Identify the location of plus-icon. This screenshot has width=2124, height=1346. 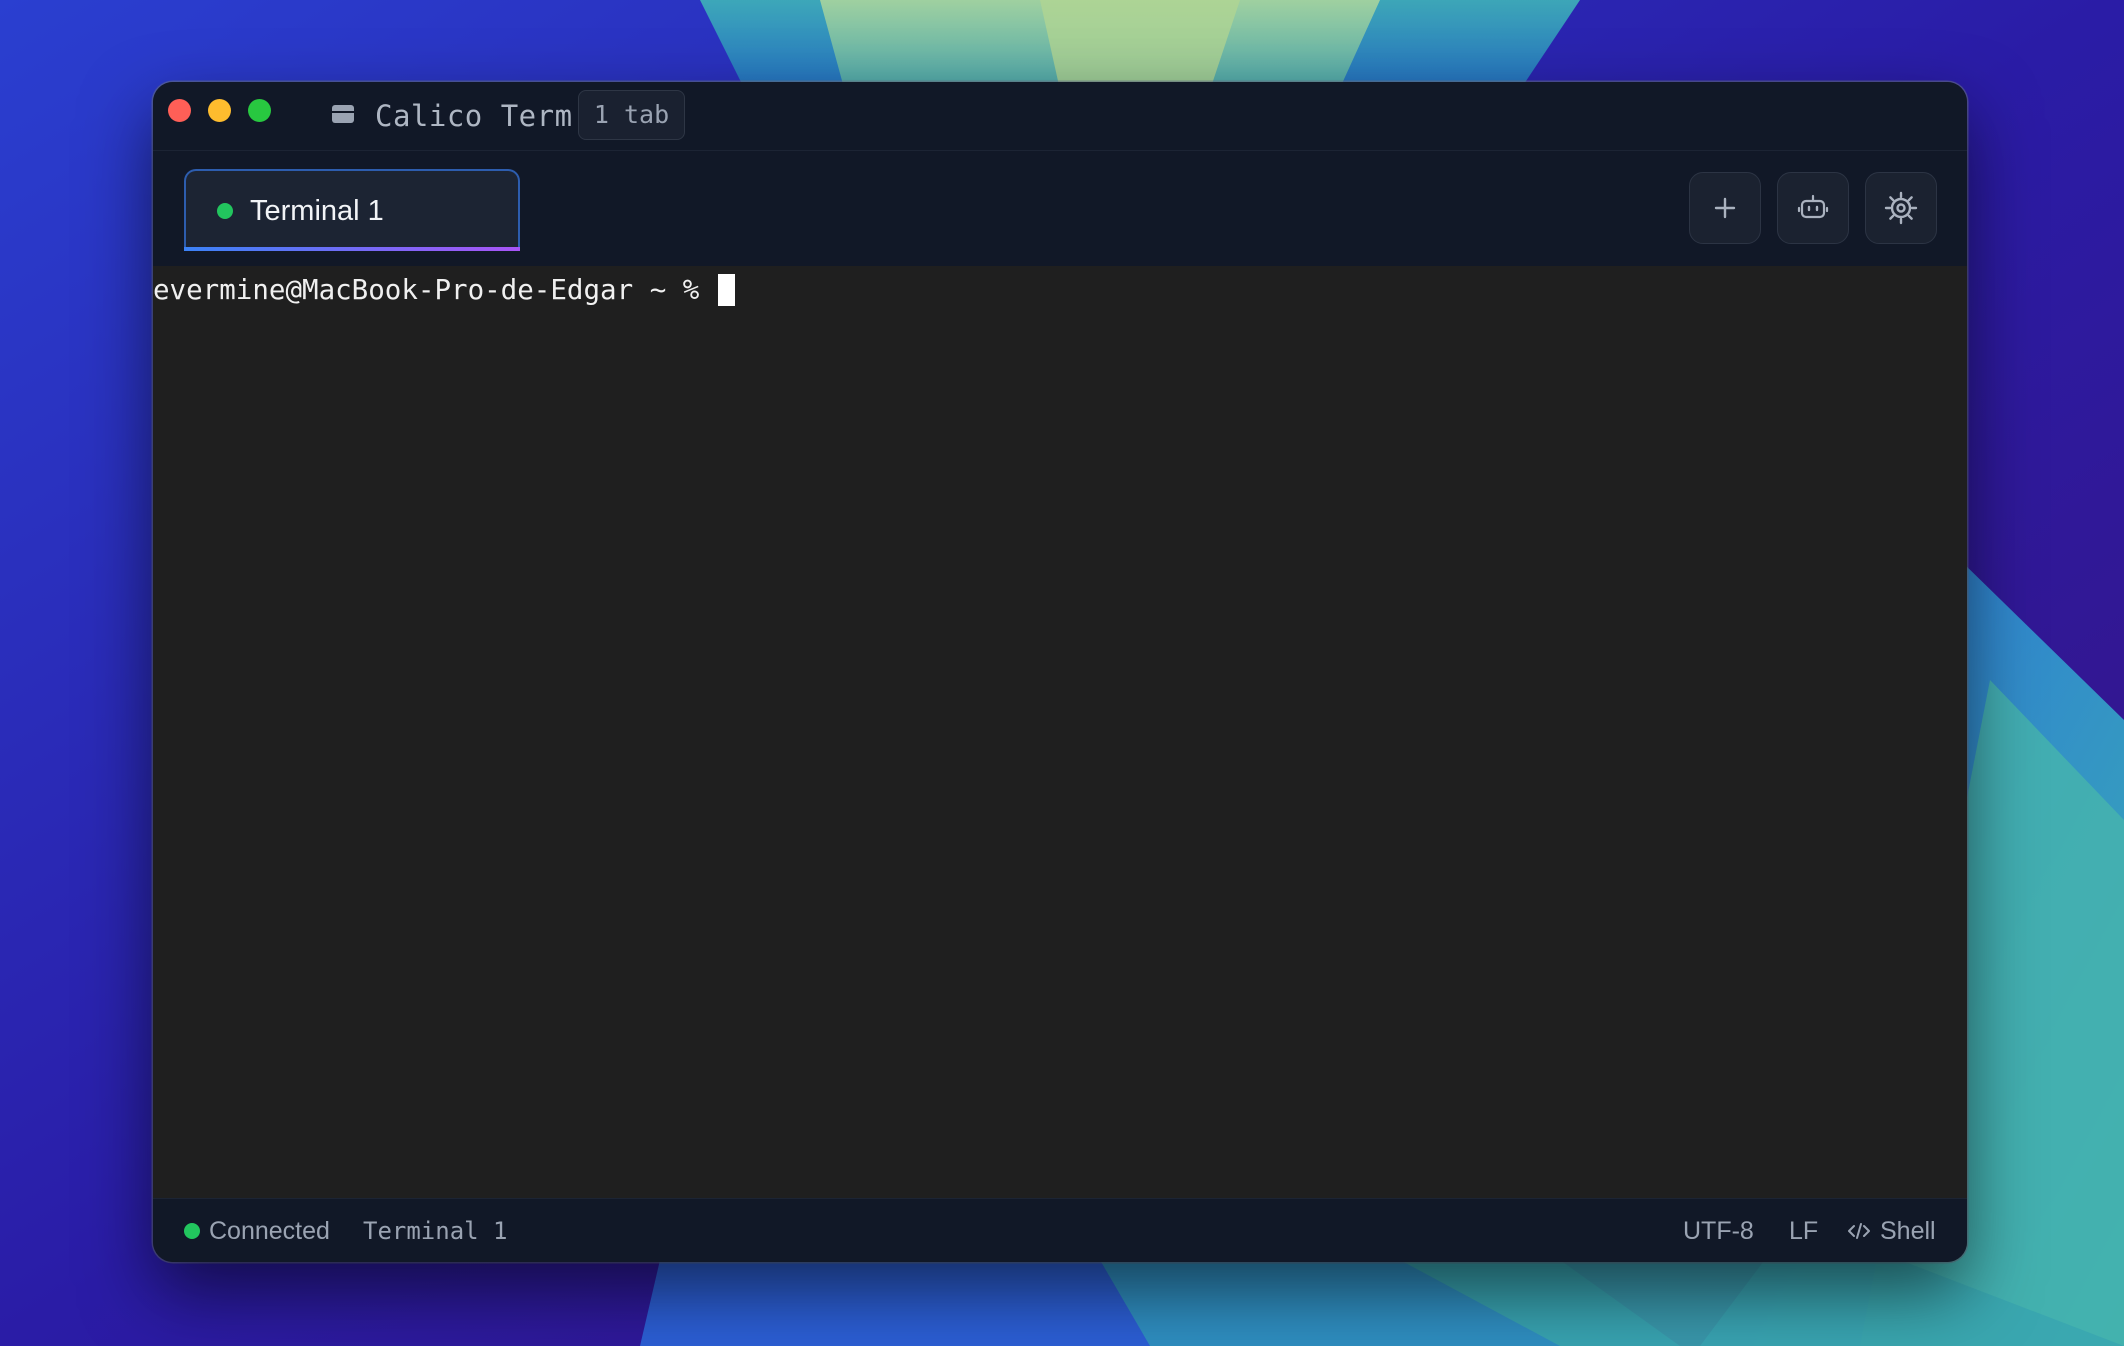
(1725, 208).